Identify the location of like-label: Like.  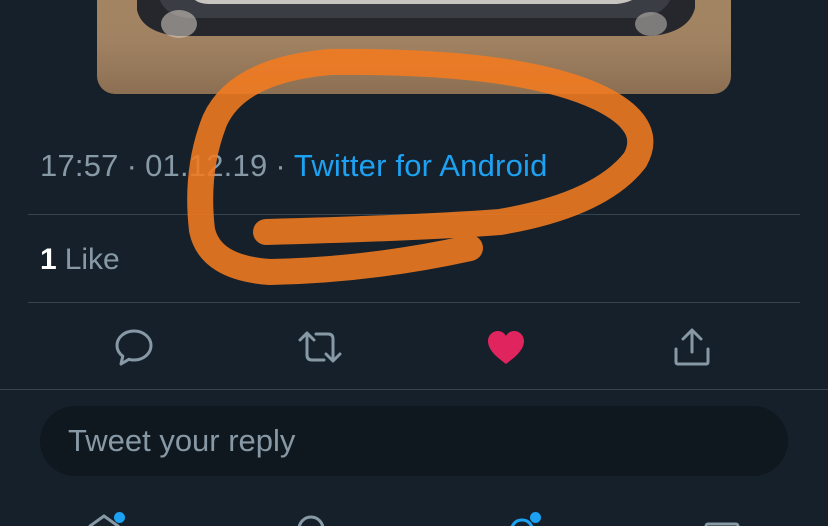
(92, 259).